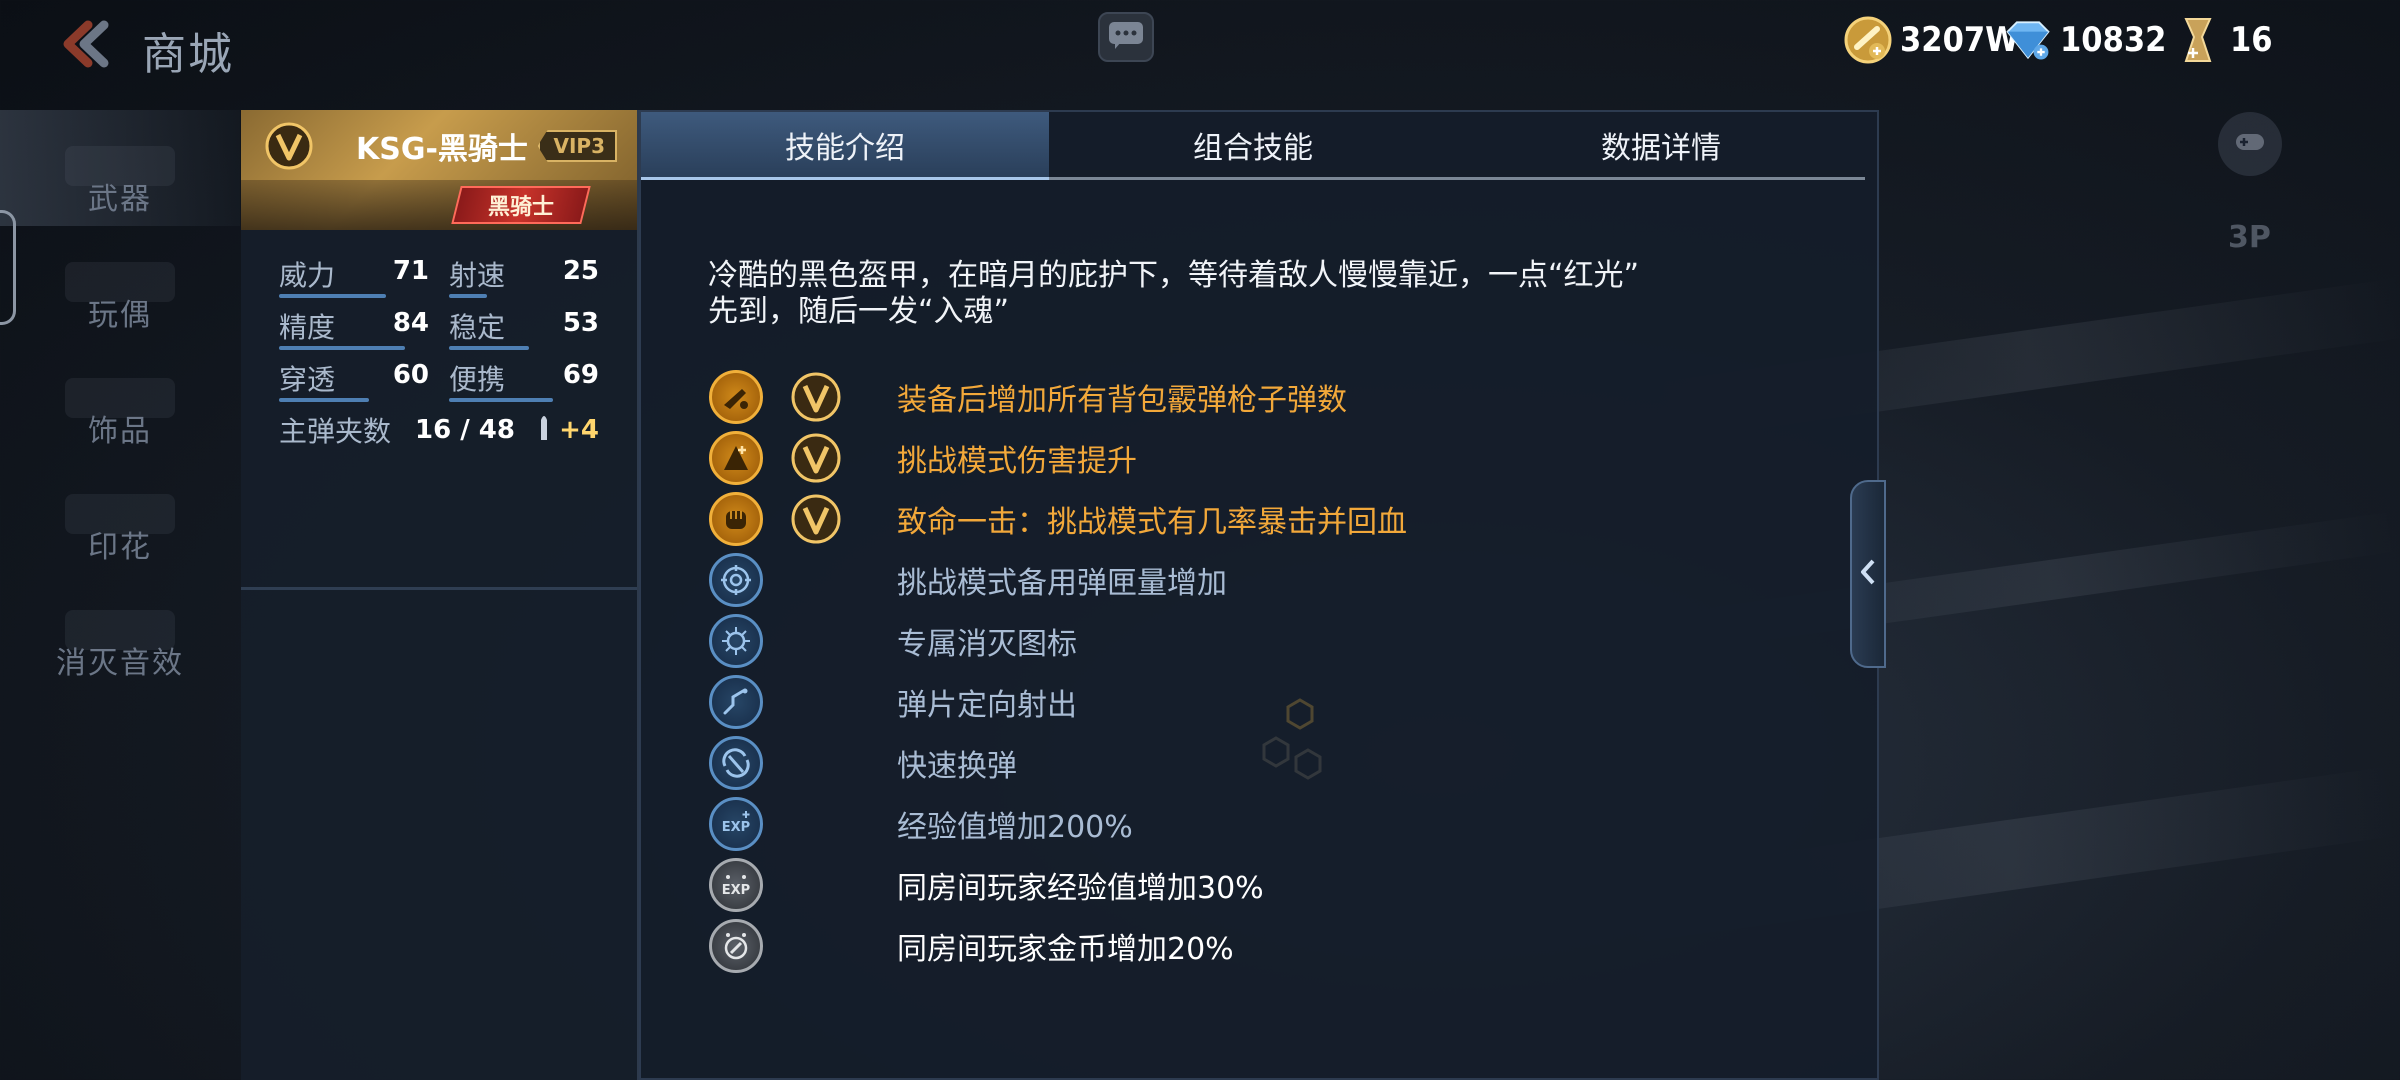 The height and width of the screenshot is (1080, 2400). What do you see at coordinates (410, 271) in the screenshot?
I see `stat-value: 71` at bounding box center [410, 271].